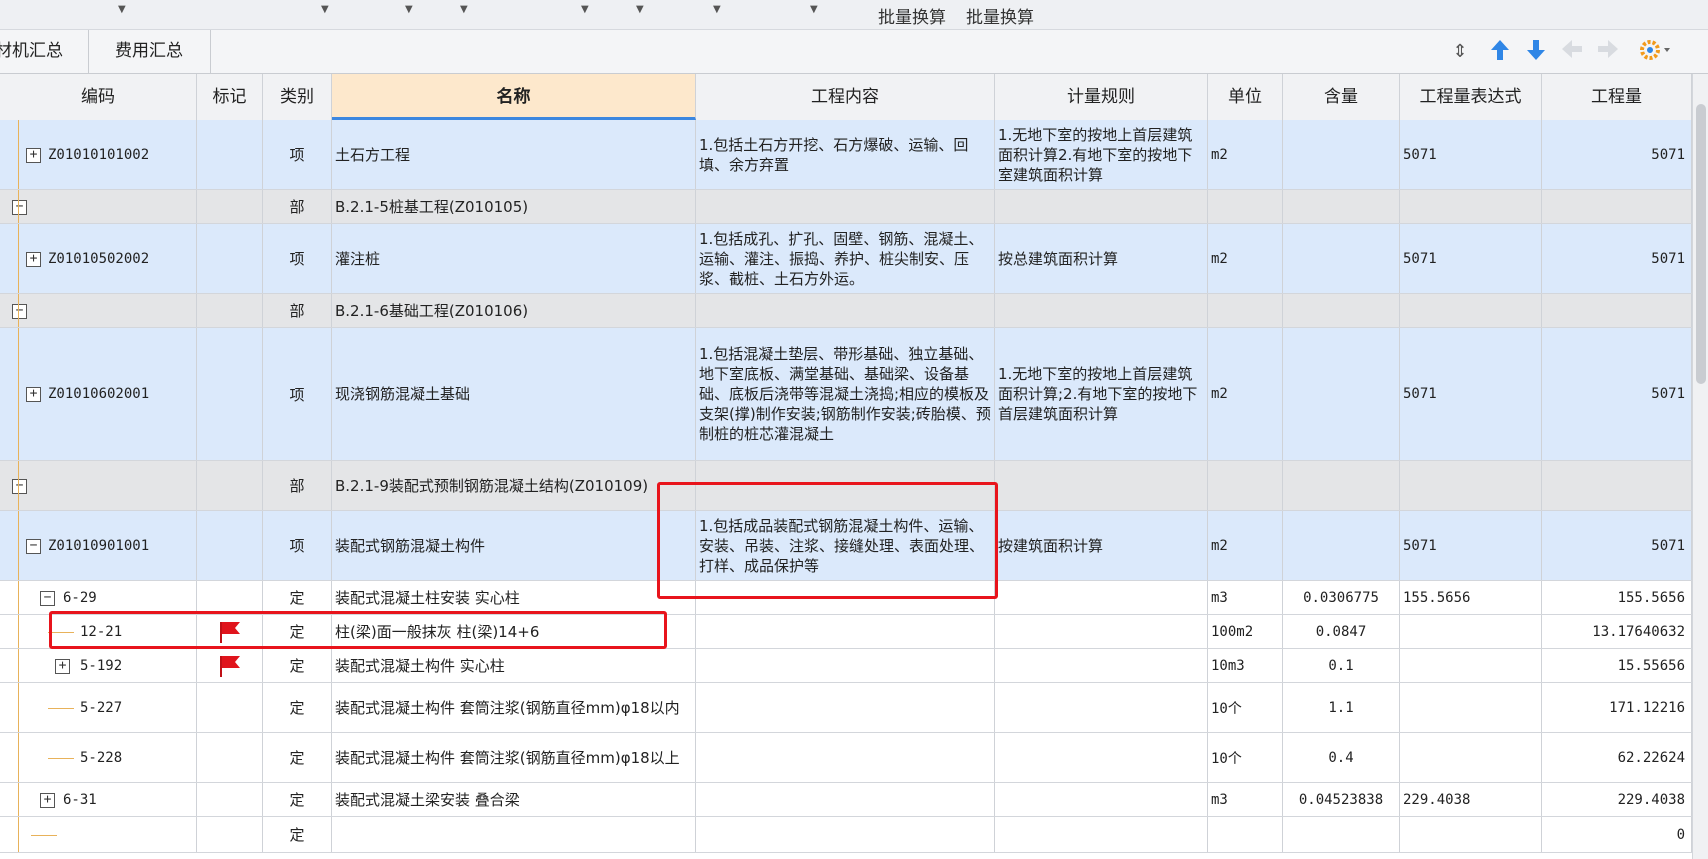 This screenshot has height=859, width=1708. I want to click on arrow-left-icon, so click(1572, 52).